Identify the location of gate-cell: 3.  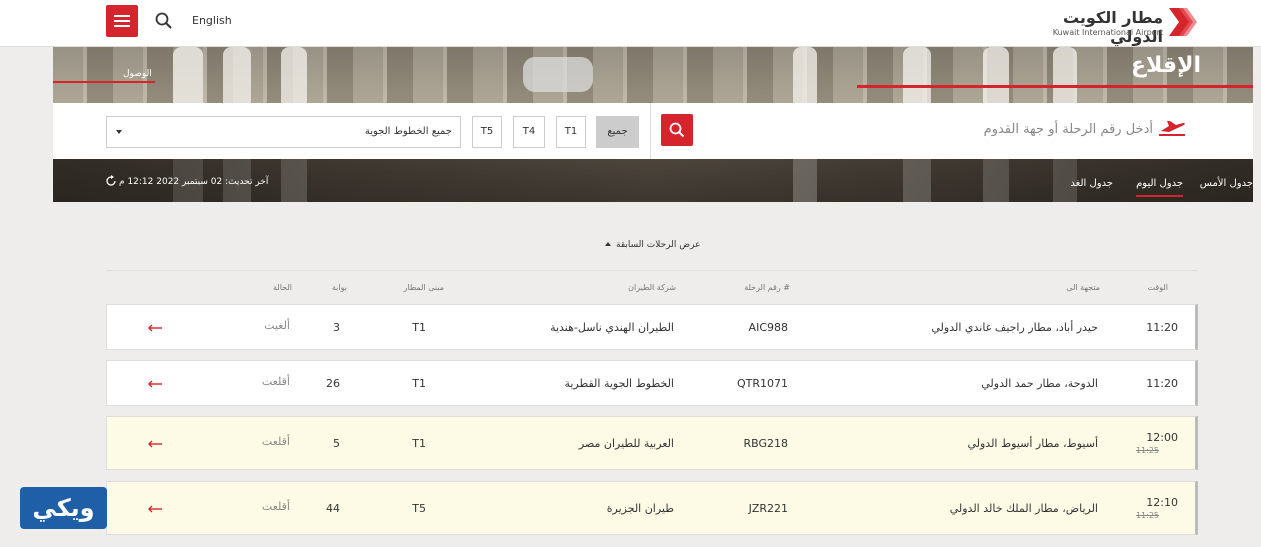
(336, 327).